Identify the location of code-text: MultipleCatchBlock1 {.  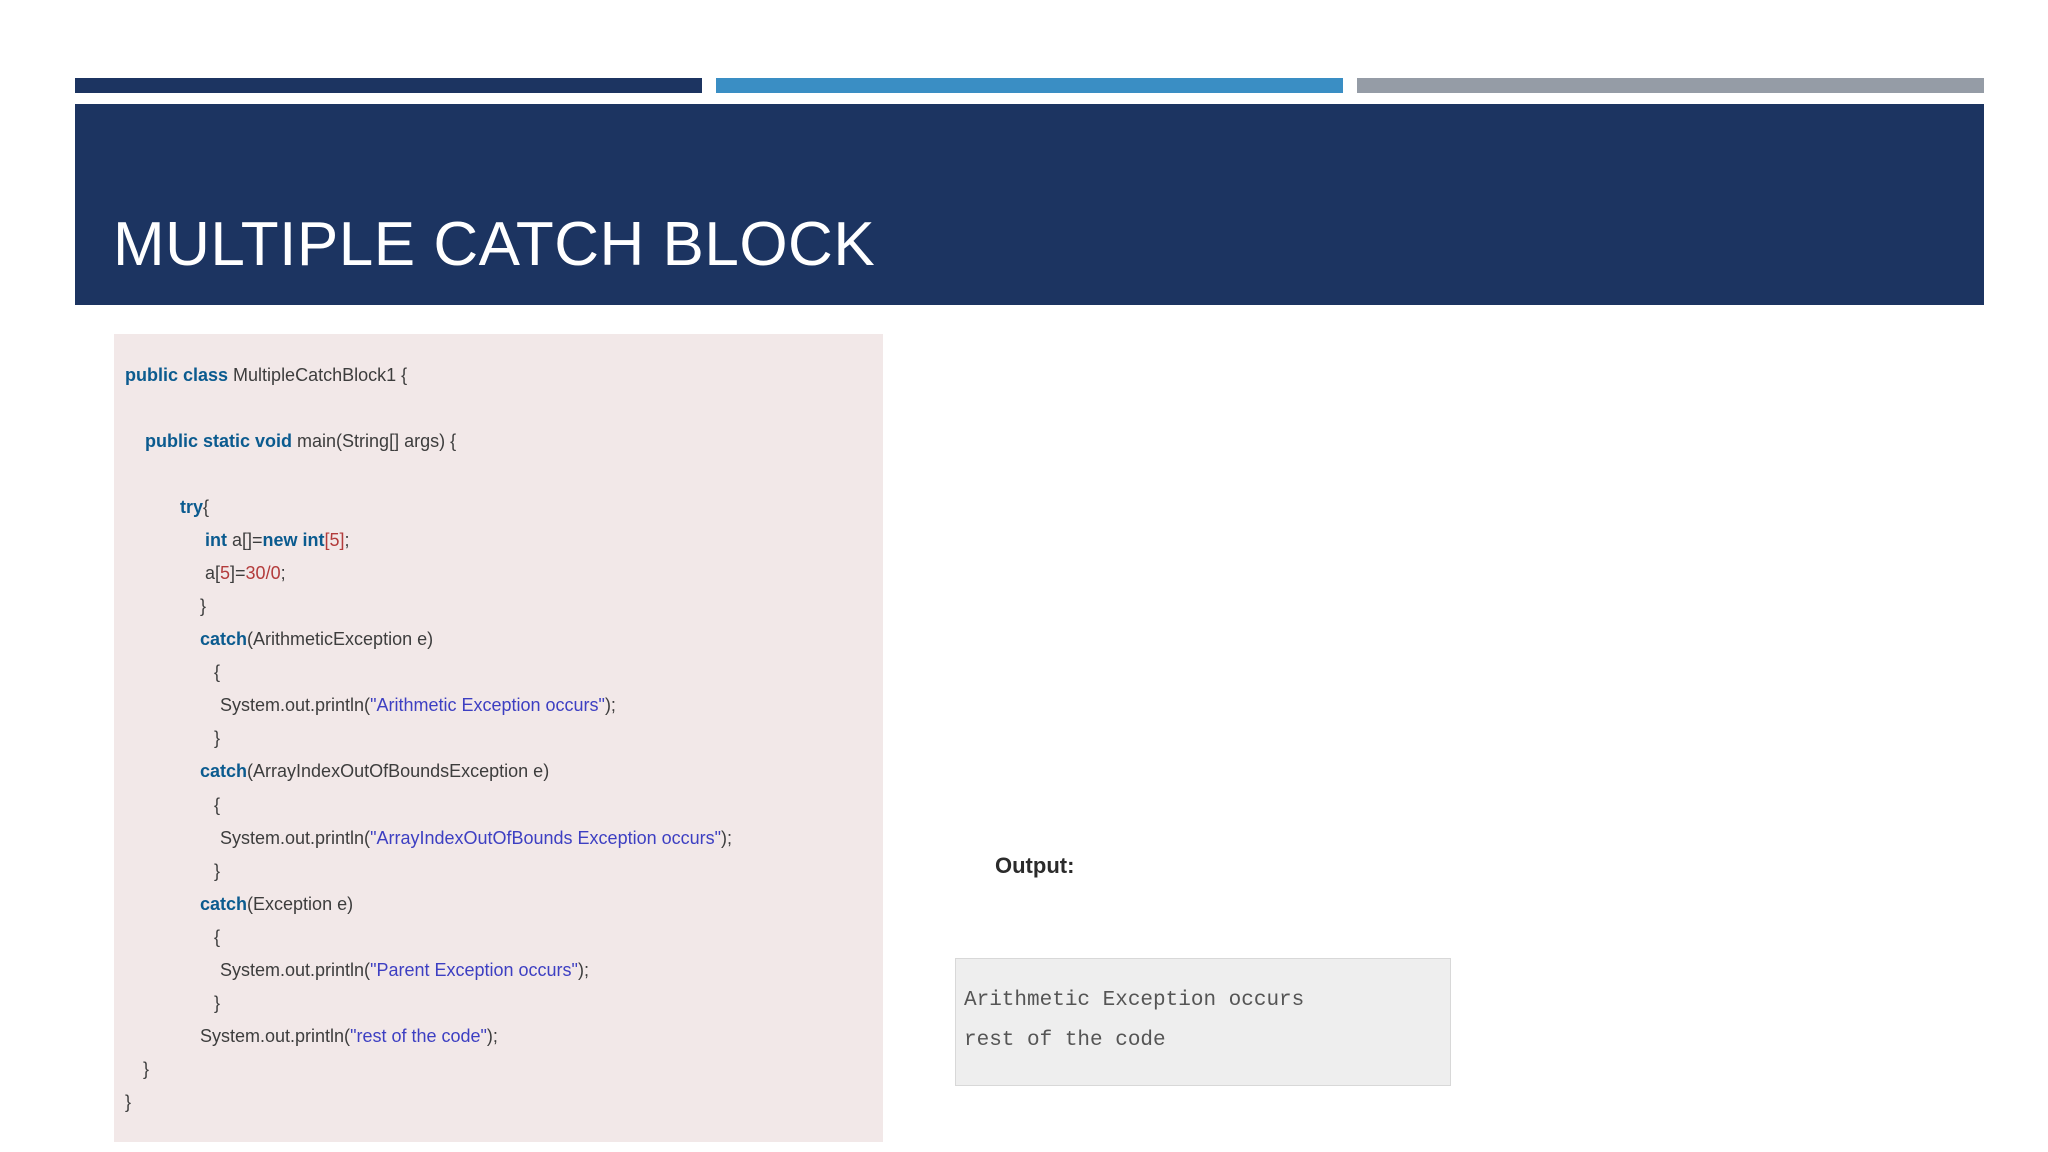
(318, 375).